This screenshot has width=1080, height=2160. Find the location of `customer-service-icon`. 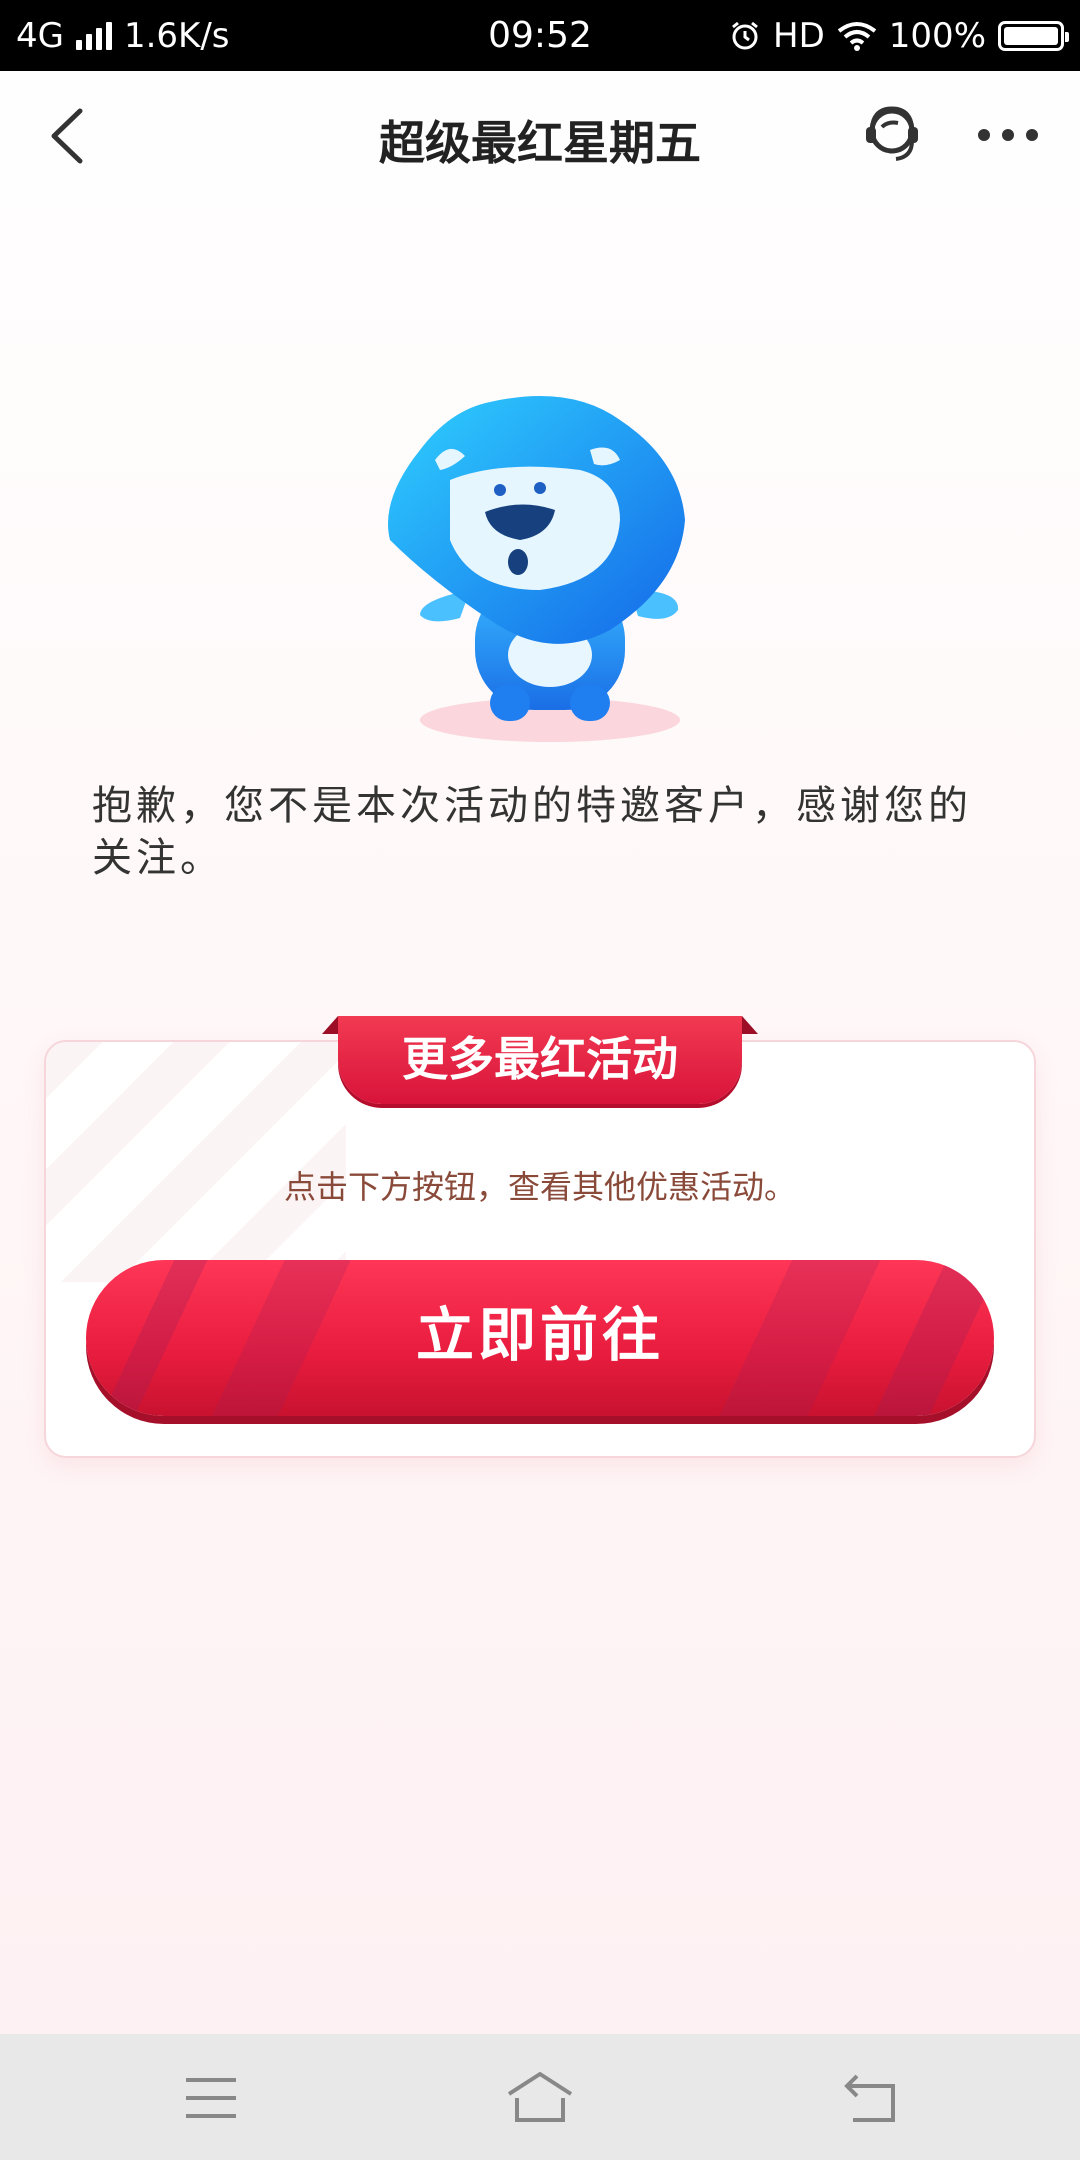

customer-service-icon is located at coordinates (892, 135).